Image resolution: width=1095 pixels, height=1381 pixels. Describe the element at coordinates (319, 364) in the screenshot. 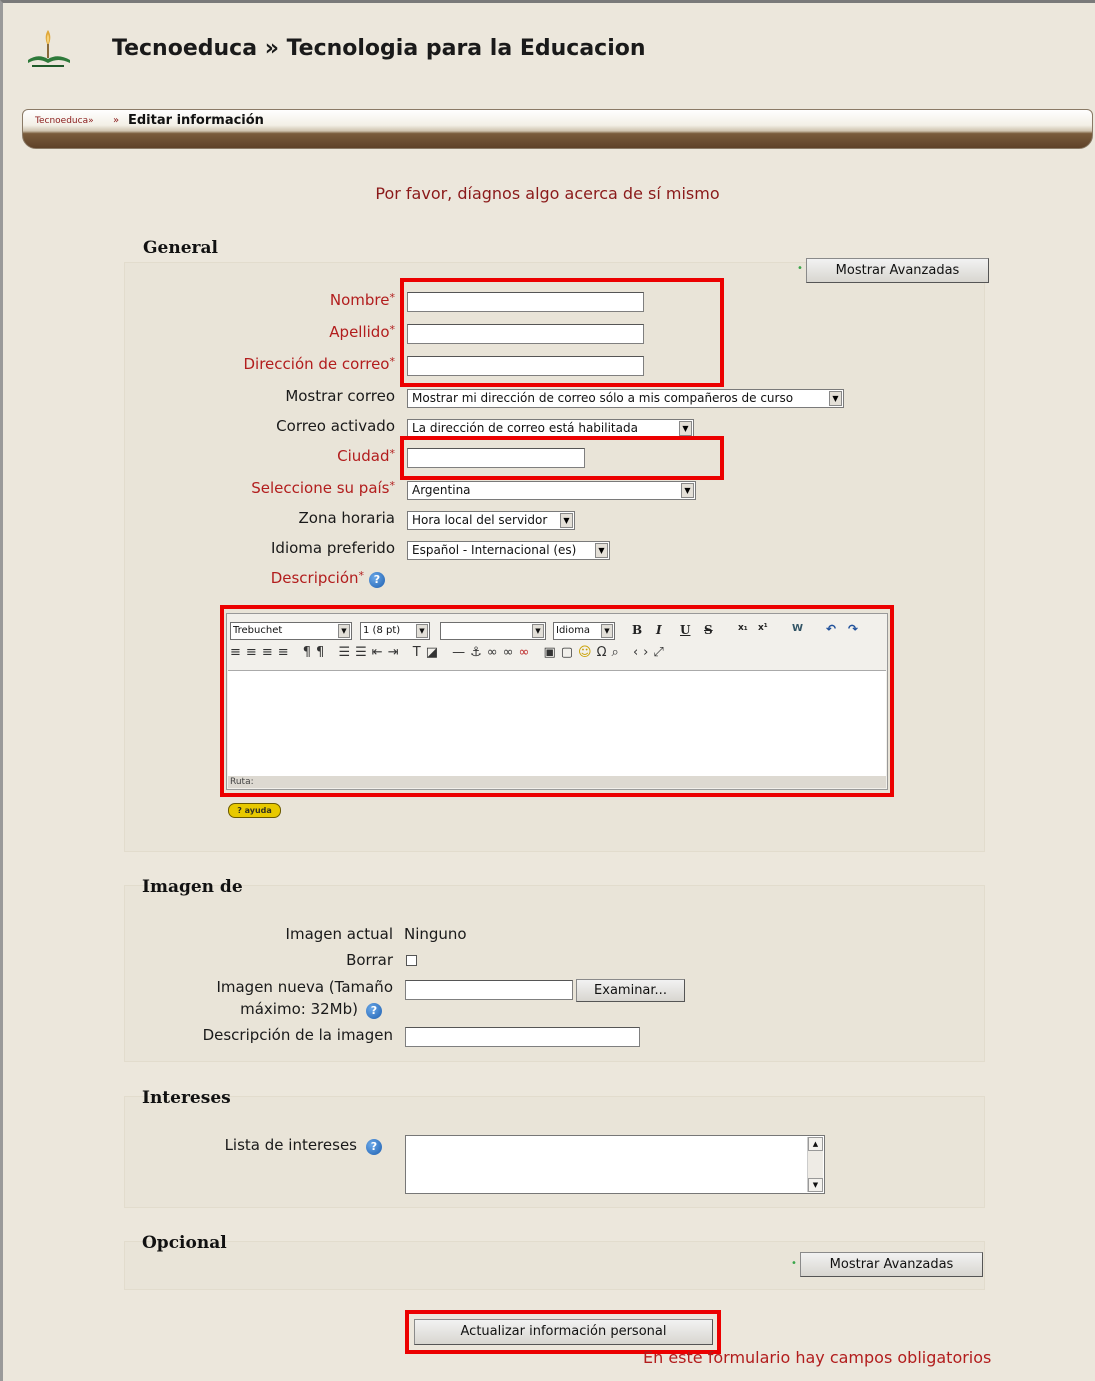

I see `email-label: Dirección de correo*` at that location.